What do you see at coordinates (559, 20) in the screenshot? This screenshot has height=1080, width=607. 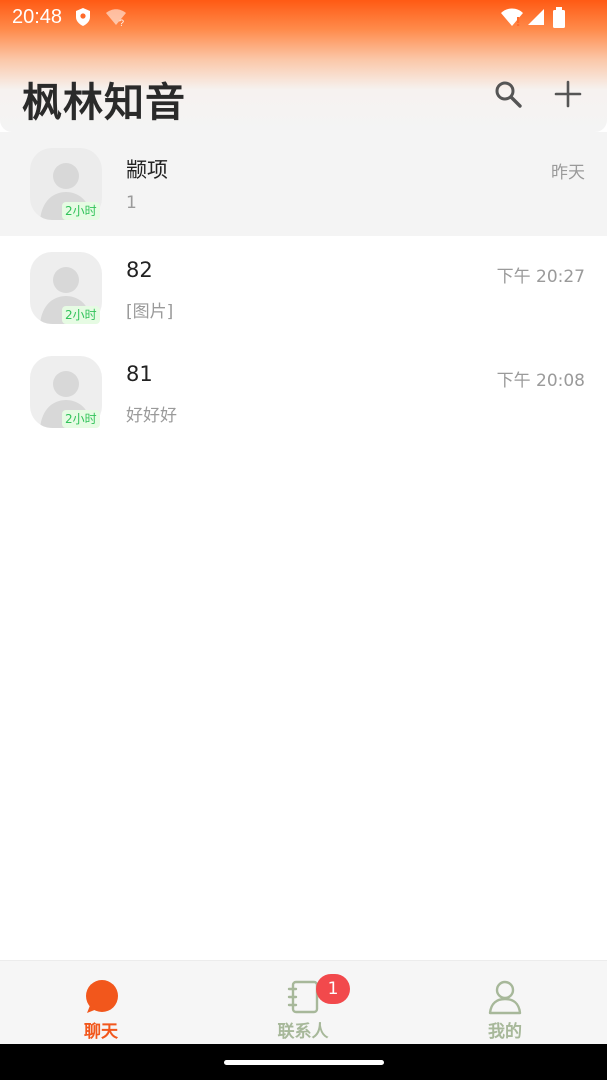 I see `battery-icon` at bounding box center [559, 20].